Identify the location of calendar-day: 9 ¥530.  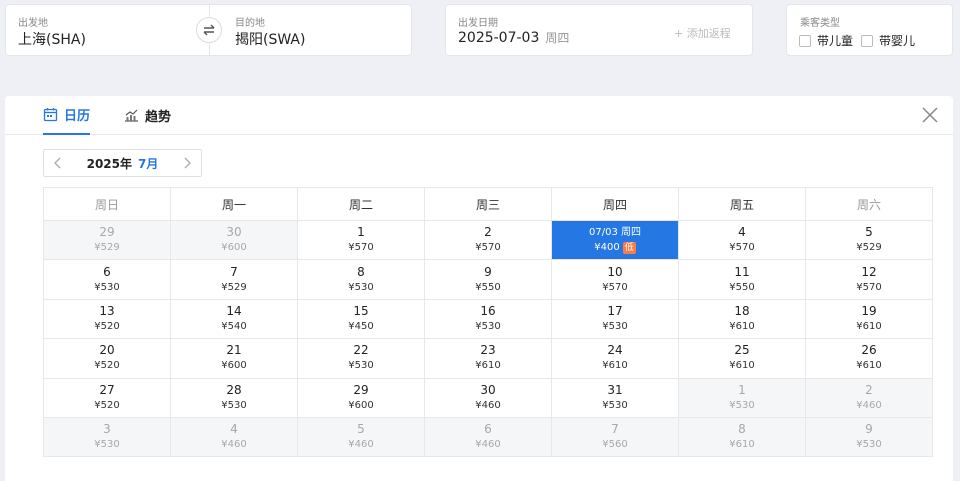
(869, 437).